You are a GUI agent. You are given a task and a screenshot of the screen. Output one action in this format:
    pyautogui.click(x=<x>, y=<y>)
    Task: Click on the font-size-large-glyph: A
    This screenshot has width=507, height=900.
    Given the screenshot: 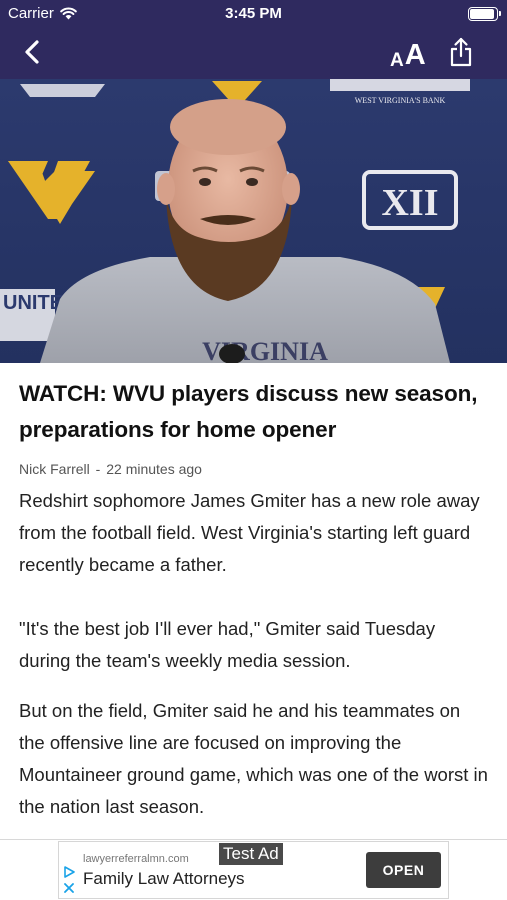 What is the action you would take?
    pyautogui.click(x=415, y=55)
    